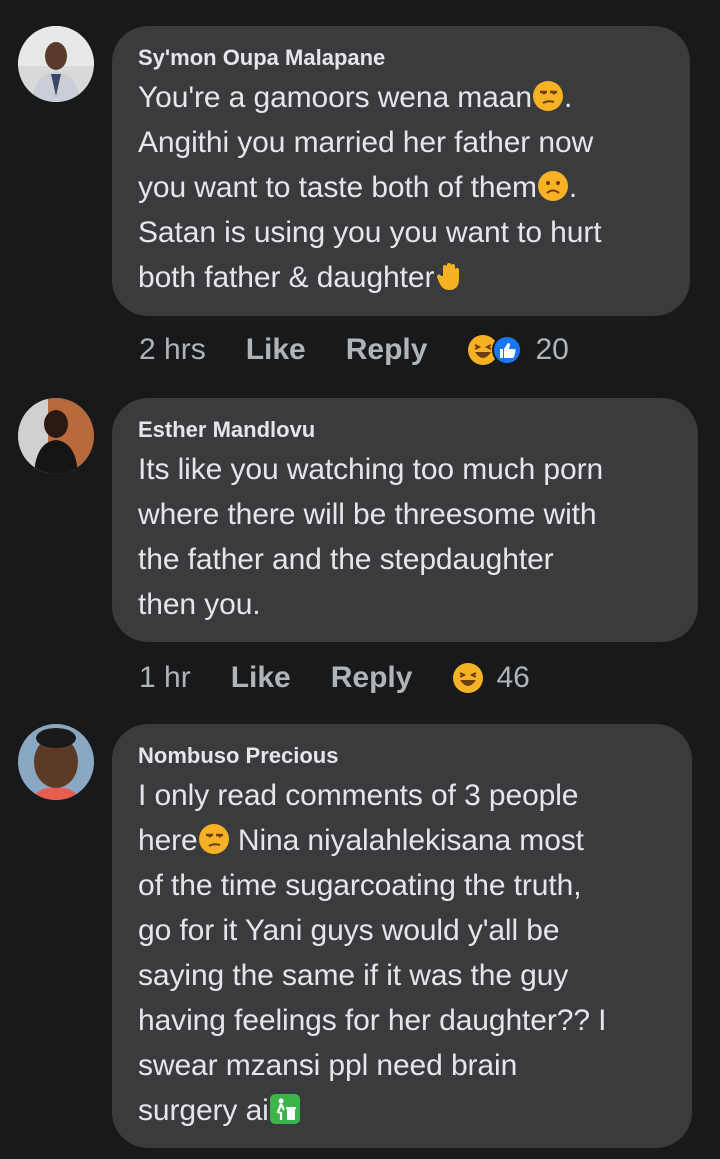  Describe the element at coordinates (552, 349) in the screenshot. I see `reaction-count: 20` at that location.